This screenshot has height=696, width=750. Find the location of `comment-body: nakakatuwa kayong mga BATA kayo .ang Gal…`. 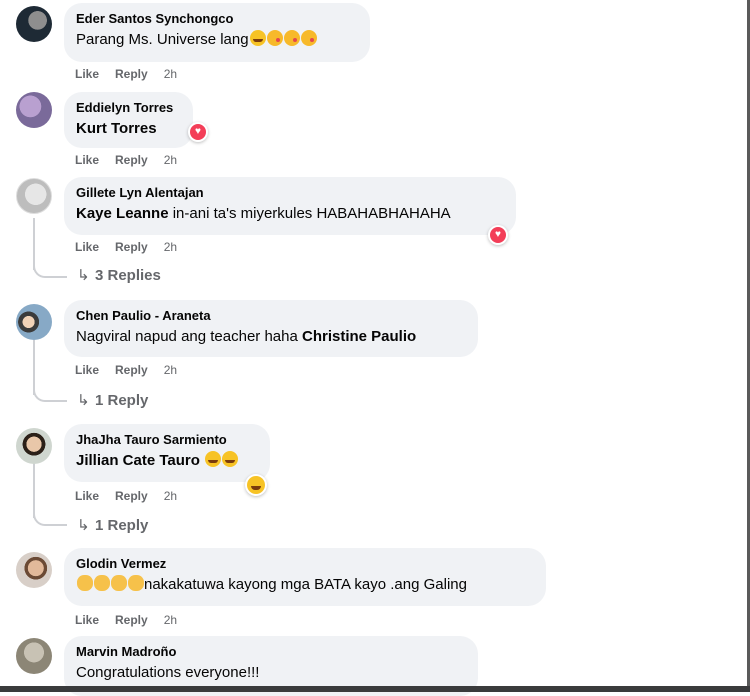

comment-body: nakakatuwa kayong mga BATA kayo .ang Gal… is located at coordinates (305, 584).